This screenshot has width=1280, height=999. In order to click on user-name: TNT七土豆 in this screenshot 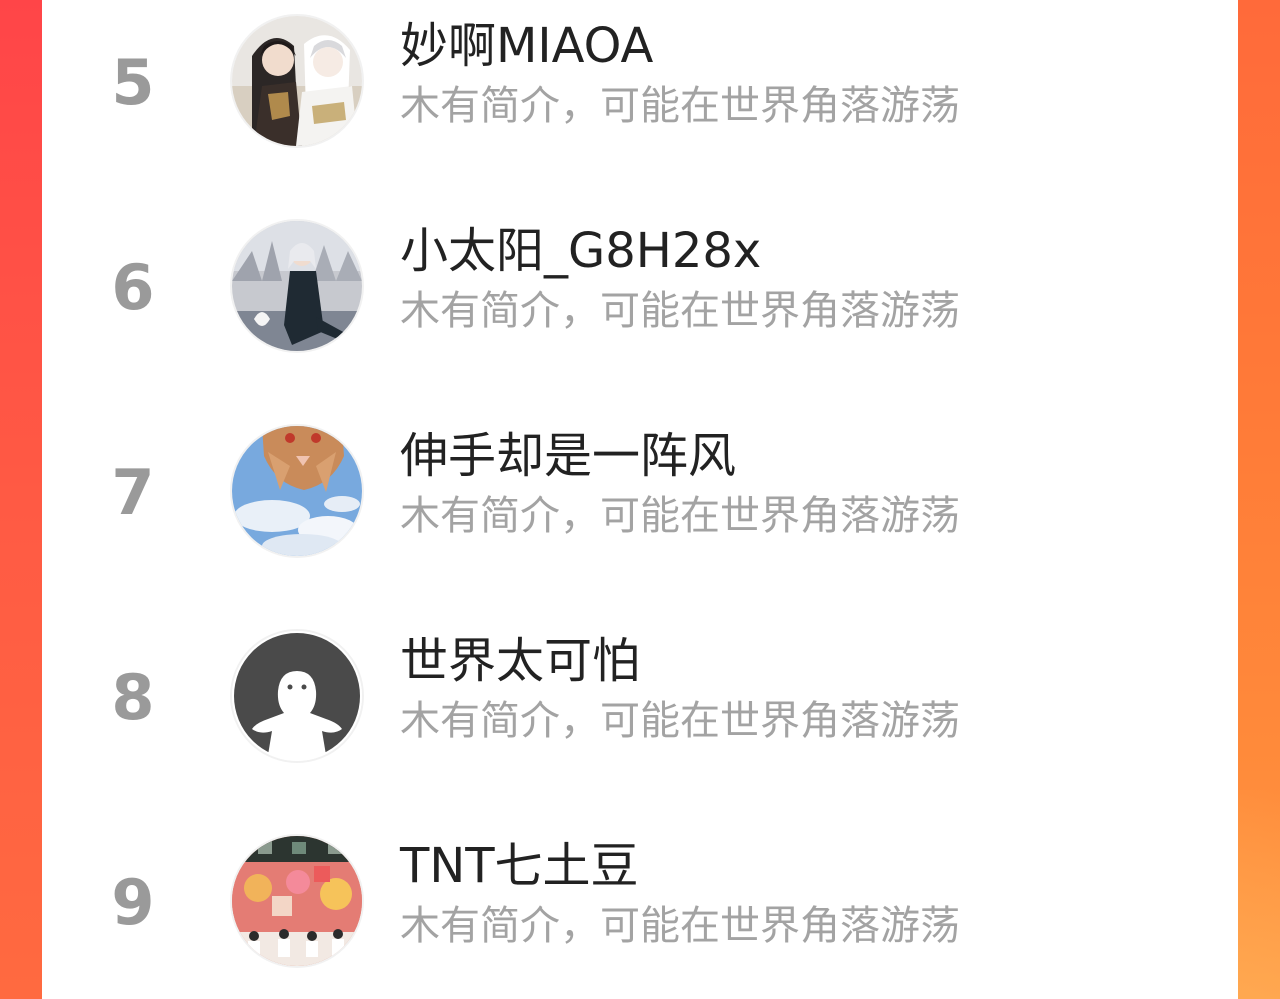, I will do `click(519, 866)`.